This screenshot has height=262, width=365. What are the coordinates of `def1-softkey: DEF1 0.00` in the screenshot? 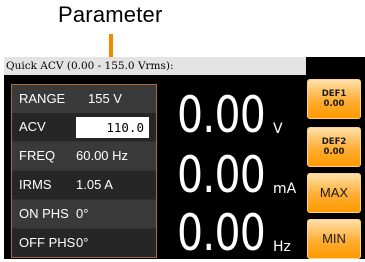 It's located at (334, 99).